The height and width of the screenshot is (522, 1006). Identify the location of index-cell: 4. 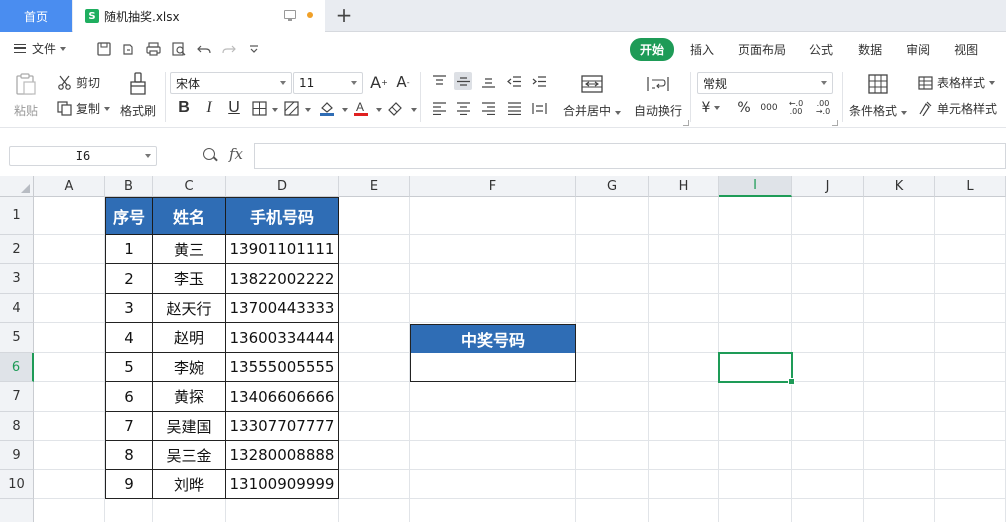
(129, 338).